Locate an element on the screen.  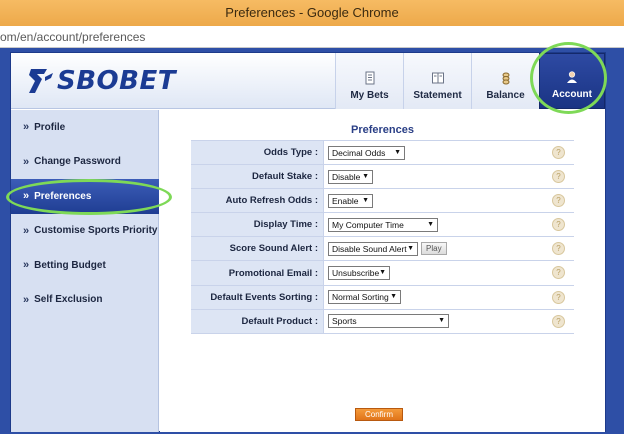
form-row: Promotional Email : Unsubscribe ▼ ? is located at coordinates (382, 273).